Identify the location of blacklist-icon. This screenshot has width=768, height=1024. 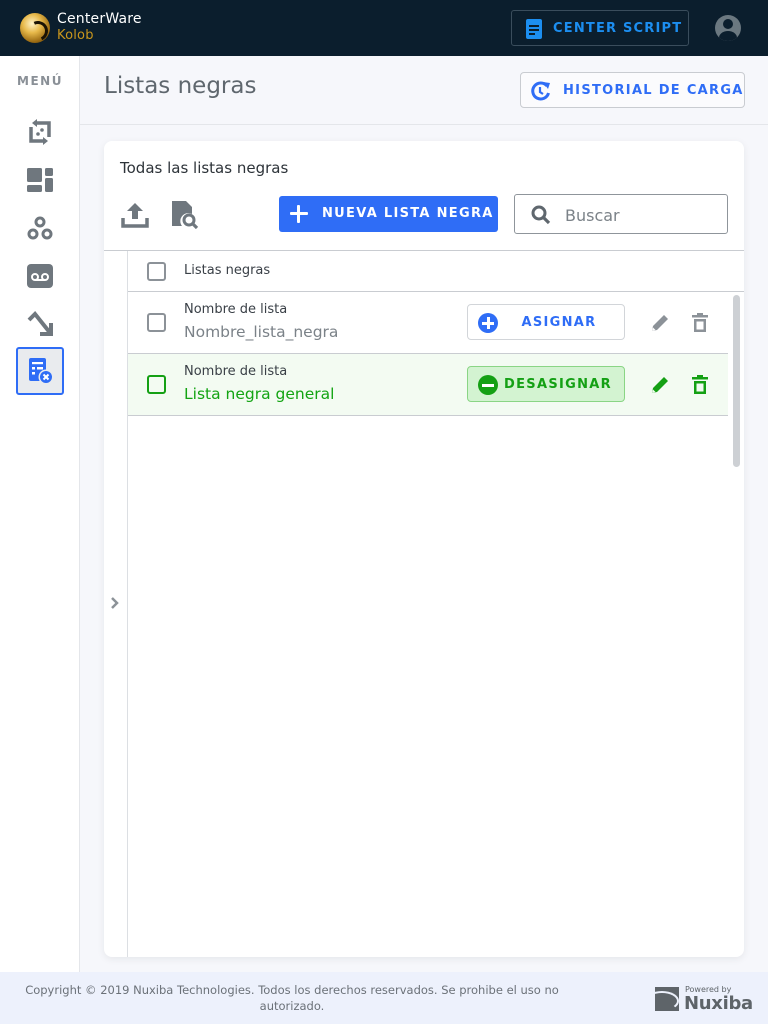
(41, 371).